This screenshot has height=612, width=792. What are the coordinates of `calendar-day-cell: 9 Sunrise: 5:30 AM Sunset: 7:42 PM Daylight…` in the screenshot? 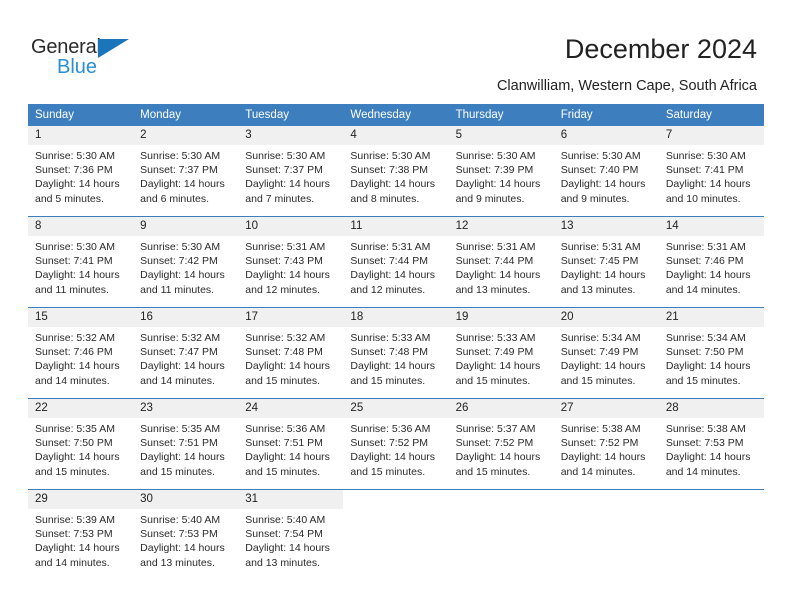 It's located at (186, 262).